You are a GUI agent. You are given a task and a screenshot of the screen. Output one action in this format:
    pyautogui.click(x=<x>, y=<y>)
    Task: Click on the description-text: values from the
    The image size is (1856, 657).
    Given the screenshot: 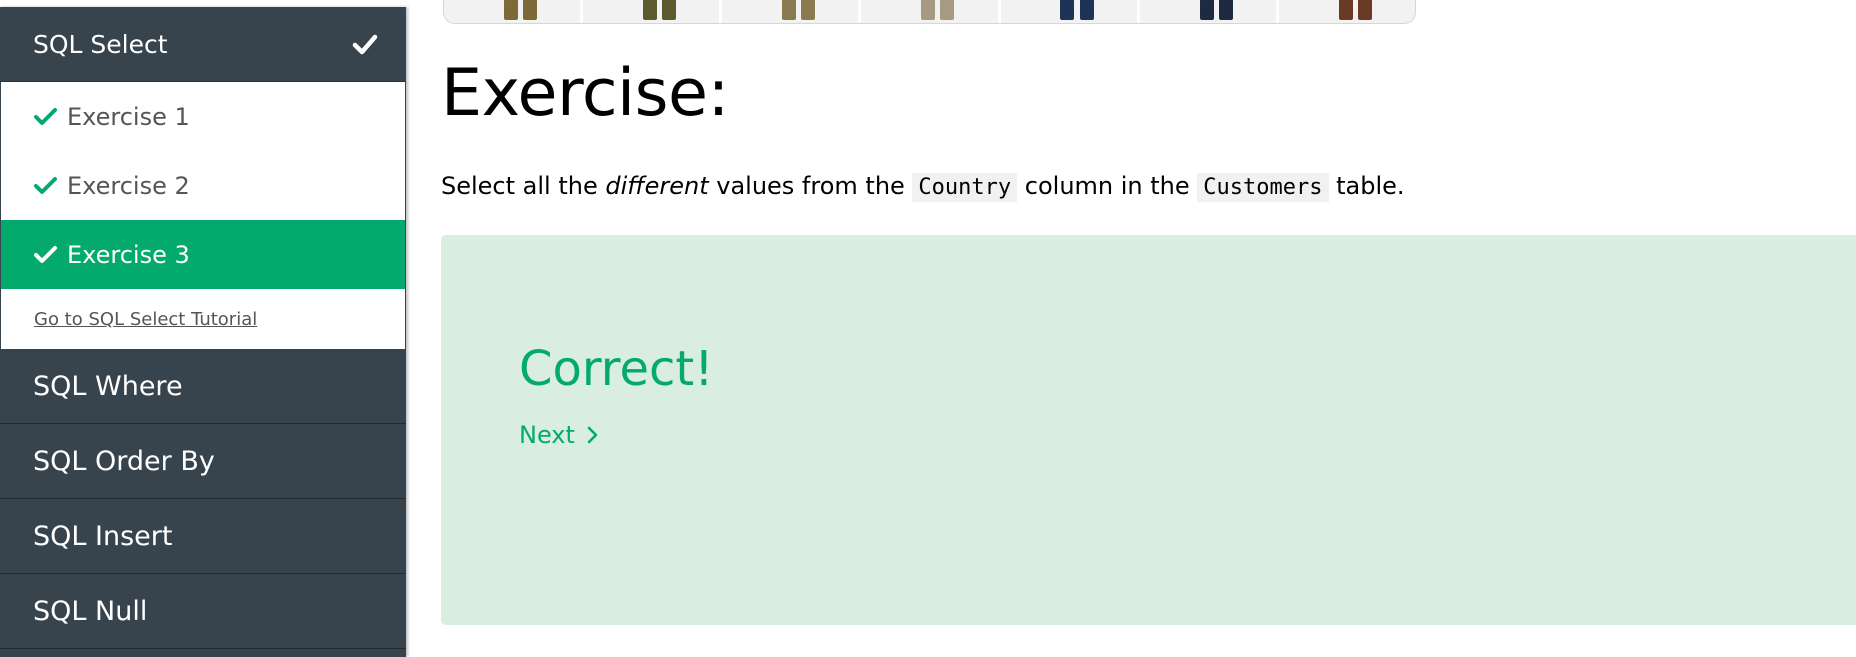 What is the action you would take?
    pyautogui.click(x=810, y=186)
    